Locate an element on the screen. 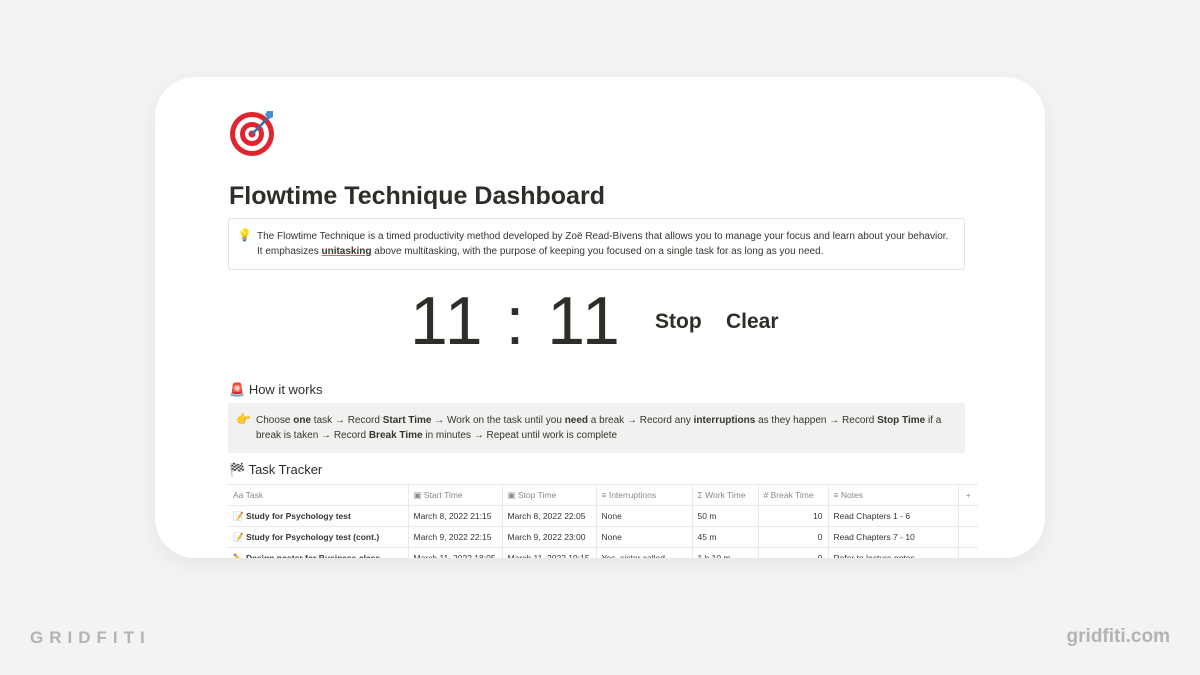 The height and width of the screenshot is (675, 1200). column-header: ≡ Interruptions is located at coordinates (644, 495).